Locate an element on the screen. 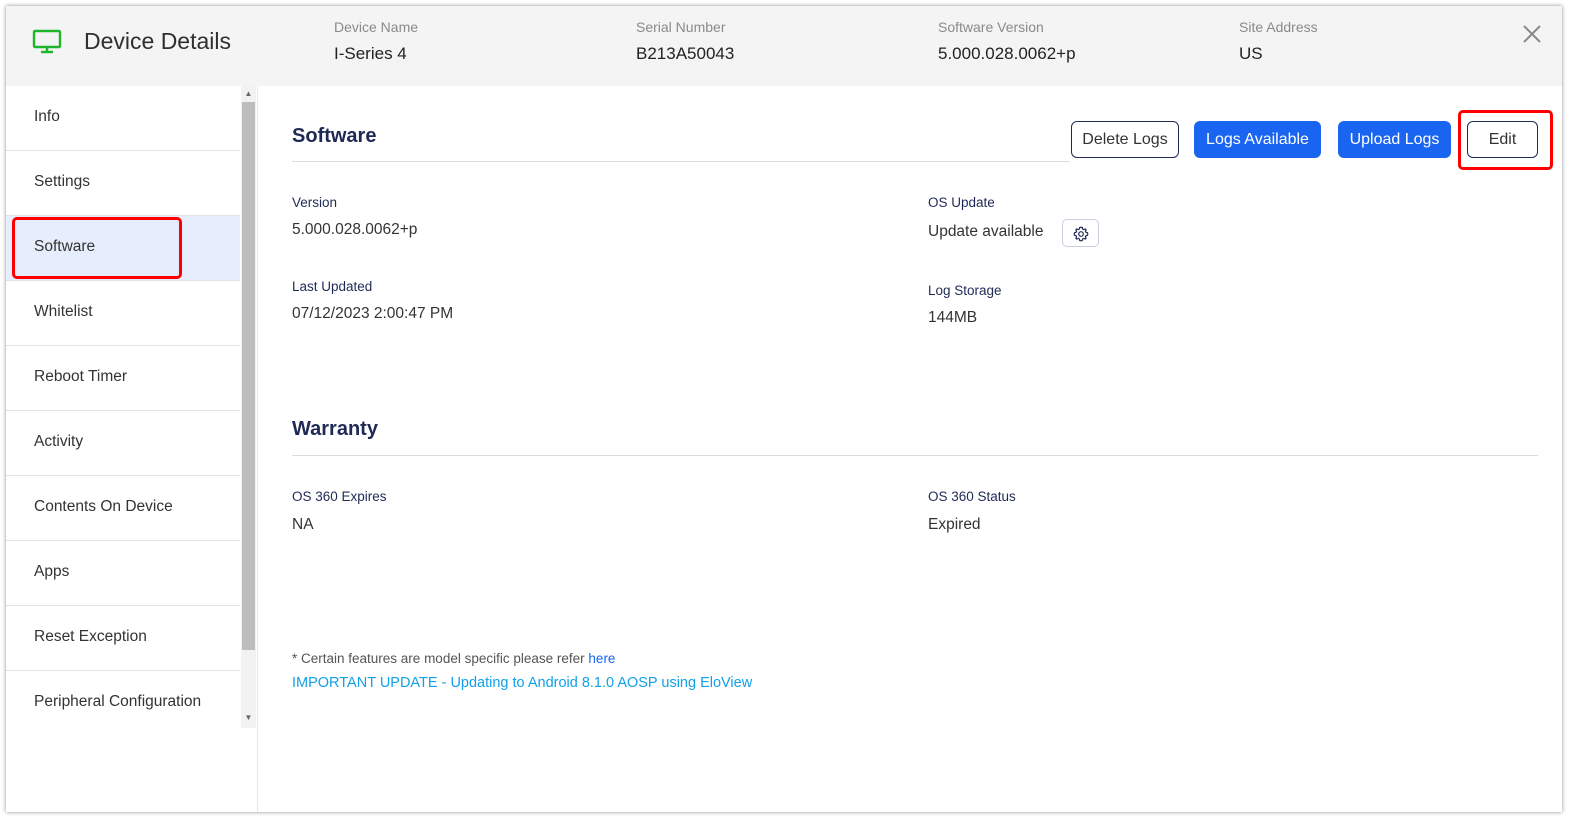 The width and height of the screenshot is (1592, 830). sidebar-item-settings: Settings is located at coordinates (123, 183).